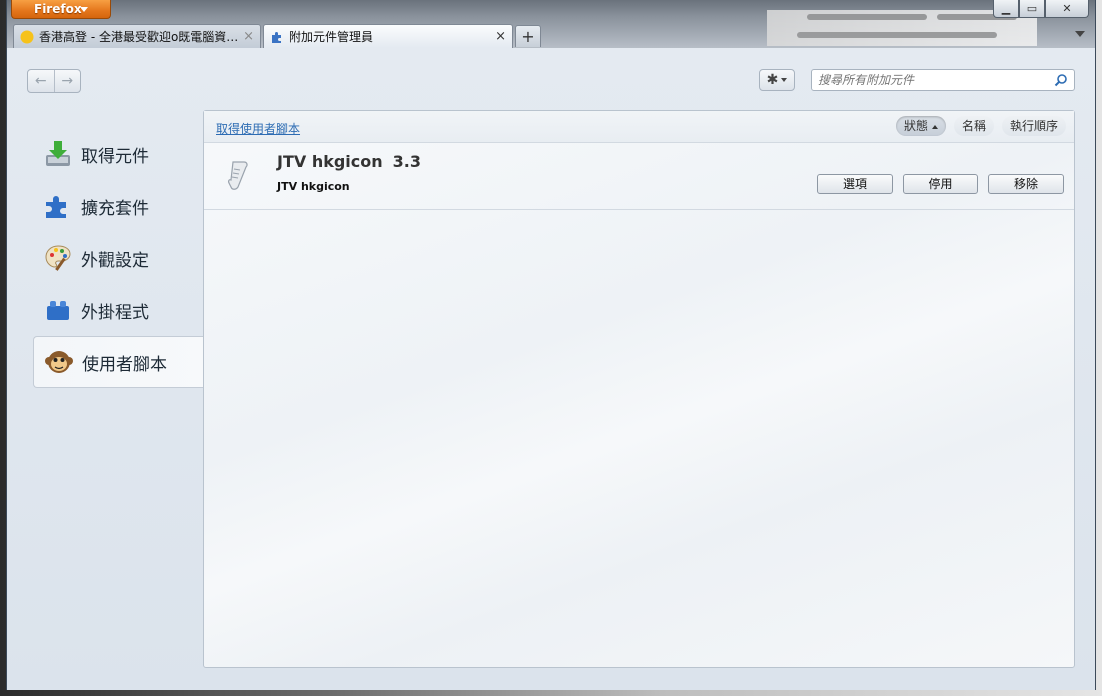 The height and width of the screenshot is (696, 1102). I want to click on sort-label: 狀態, so click(915, 126).